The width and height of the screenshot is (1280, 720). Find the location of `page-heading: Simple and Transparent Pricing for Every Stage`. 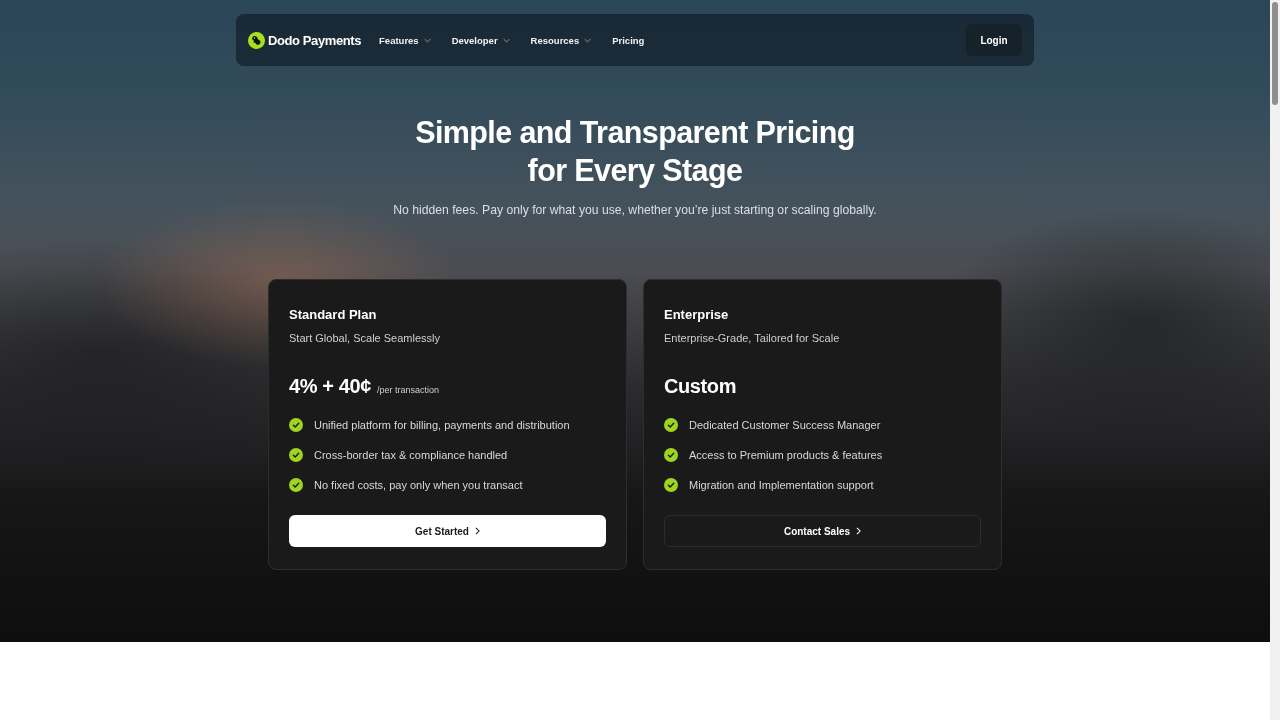

page-heading: Simple and Transparent Pricing for Every Stage is located at coordinates (635, 151).